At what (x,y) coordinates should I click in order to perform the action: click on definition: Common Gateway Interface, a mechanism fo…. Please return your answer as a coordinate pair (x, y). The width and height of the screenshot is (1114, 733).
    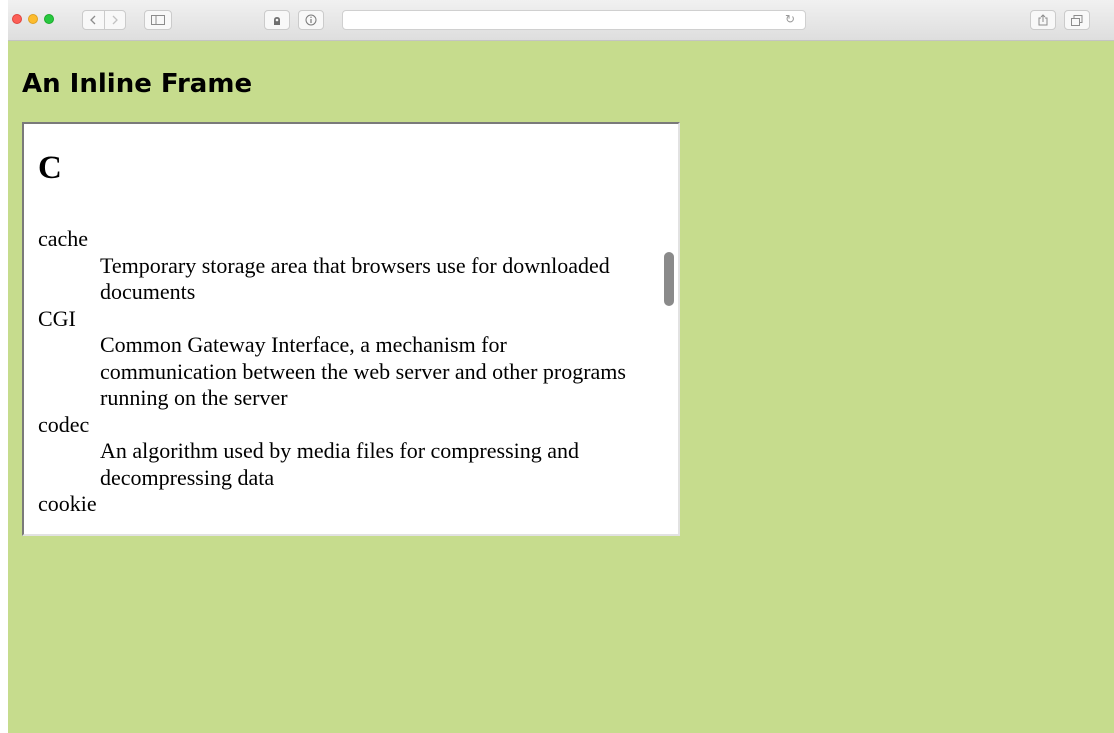
    Looking at the image, I should click on (363, 371).